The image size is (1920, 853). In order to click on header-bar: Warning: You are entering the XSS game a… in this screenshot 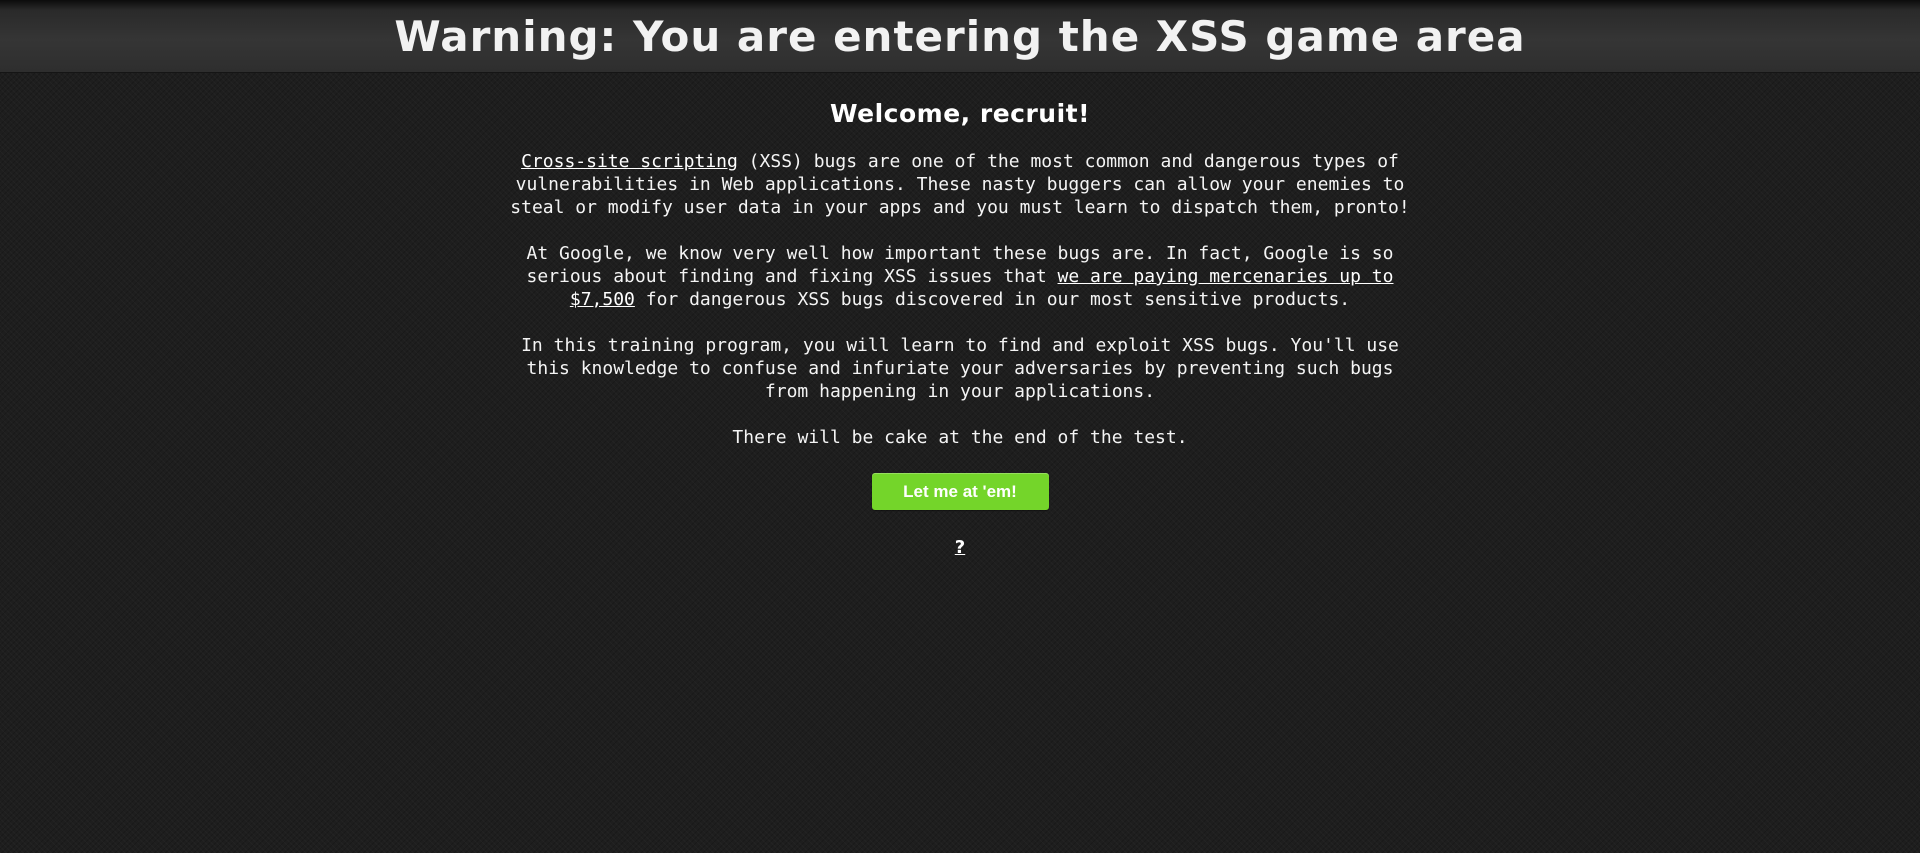, I will do `click(960, 36)`.